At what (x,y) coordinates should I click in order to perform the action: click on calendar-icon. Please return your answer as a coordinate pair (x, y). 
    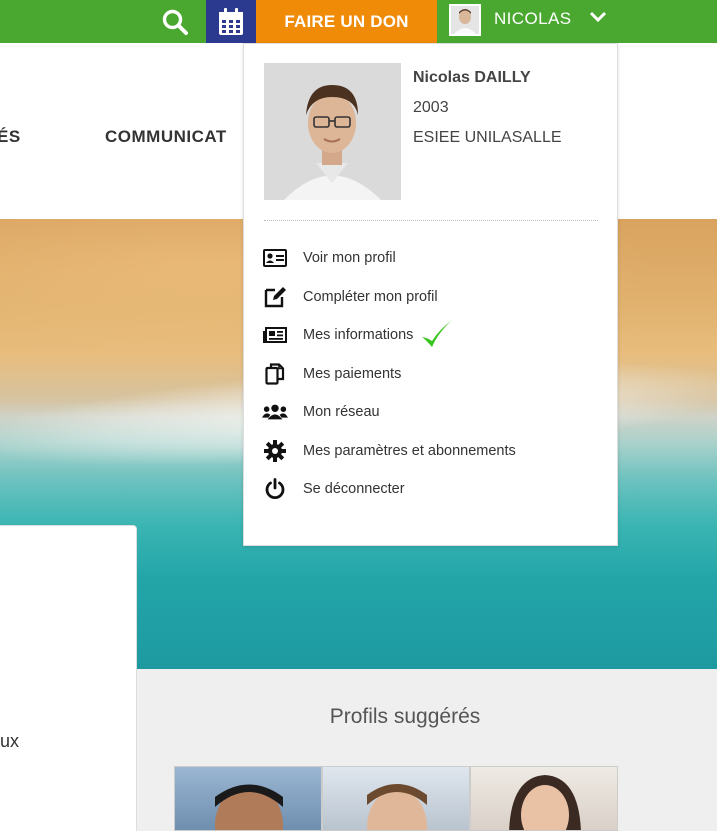
    Looking at the image, I should click on (231, 21).